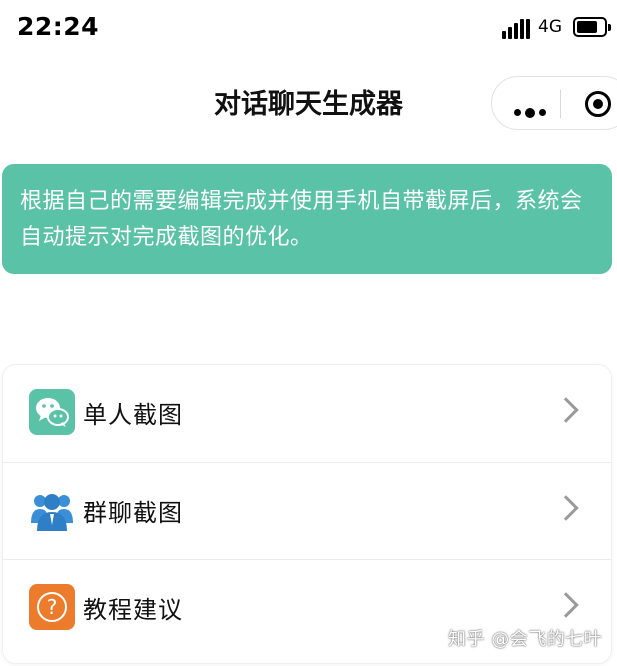  What do you see at coordinates (550, 27) in the screenshot?
I see `network-type: 4G` at bounding box center [550, 27].